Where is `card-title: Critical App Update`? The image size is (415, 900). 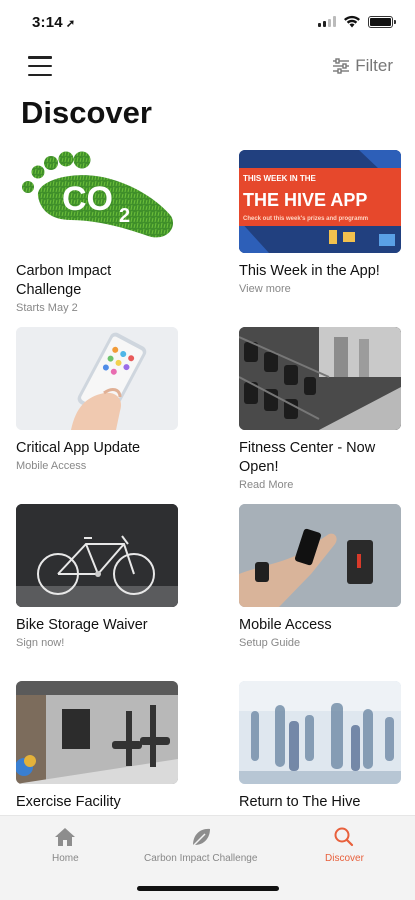
card-title: Critical App Update is located at coordinates (78, 448).